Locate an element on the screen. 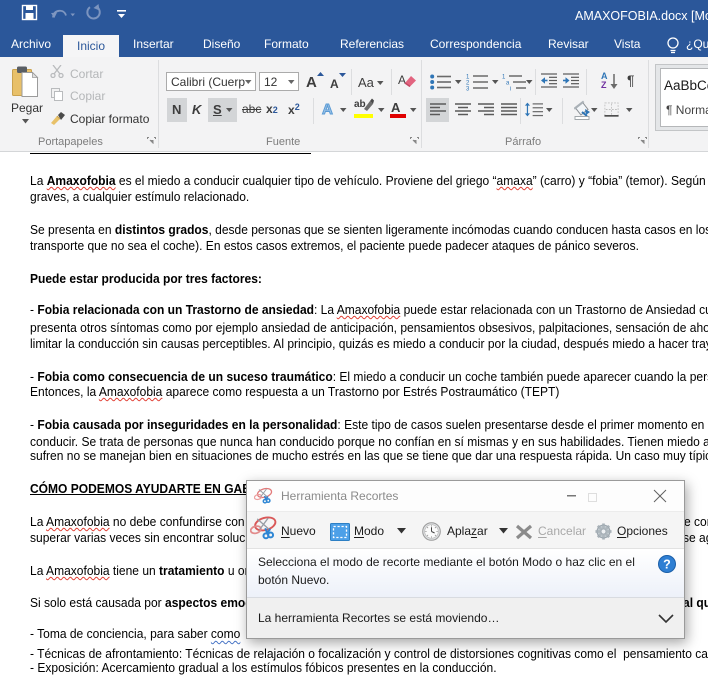  svg-text: i is located at coordinates (510, 89).